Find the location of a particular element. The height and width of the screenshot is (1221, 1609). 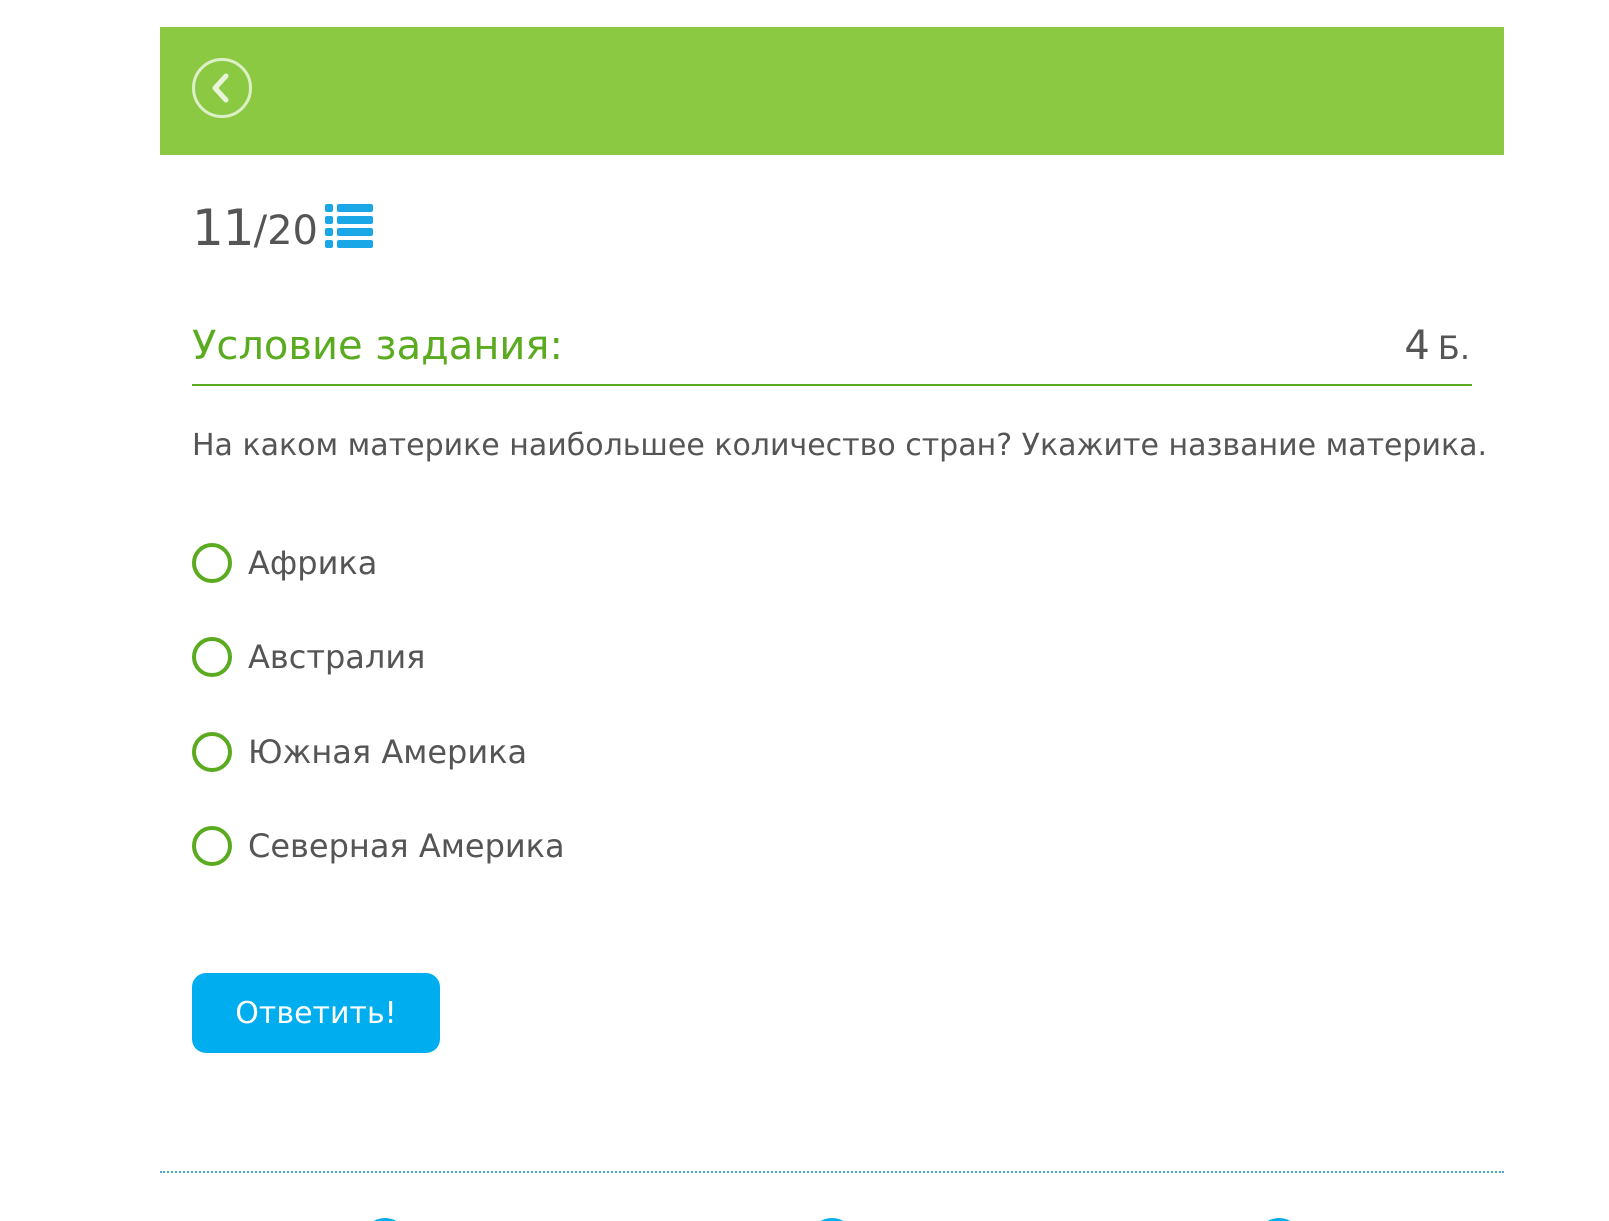

option-label: Австралия is located at coordinates (337, 657).